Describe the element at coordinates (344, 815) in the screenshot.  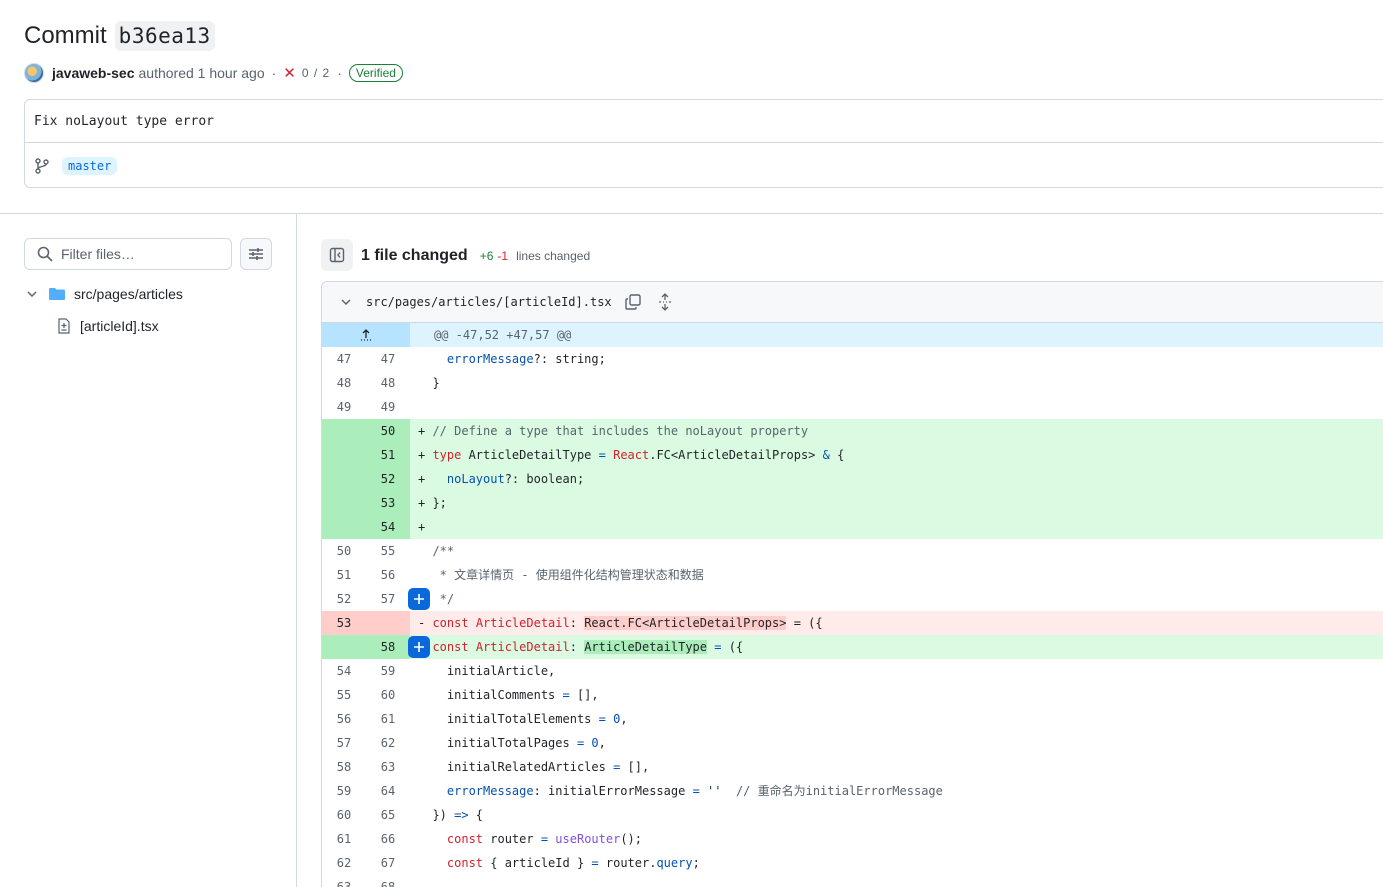
I see `old-line-number: 60` at that location.